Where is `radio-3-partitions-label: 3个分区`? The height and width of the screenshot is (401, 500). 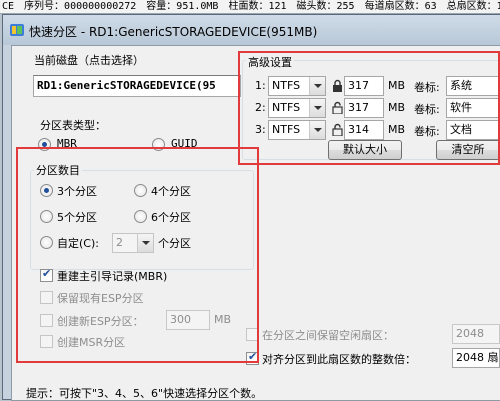 radio-3-partitions-label: 3个分区 is located at coordinates (77, 191).